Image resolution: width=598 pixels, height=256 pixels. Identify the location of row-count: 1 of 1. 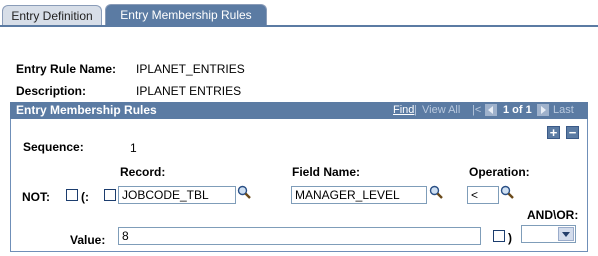
(517, 110).